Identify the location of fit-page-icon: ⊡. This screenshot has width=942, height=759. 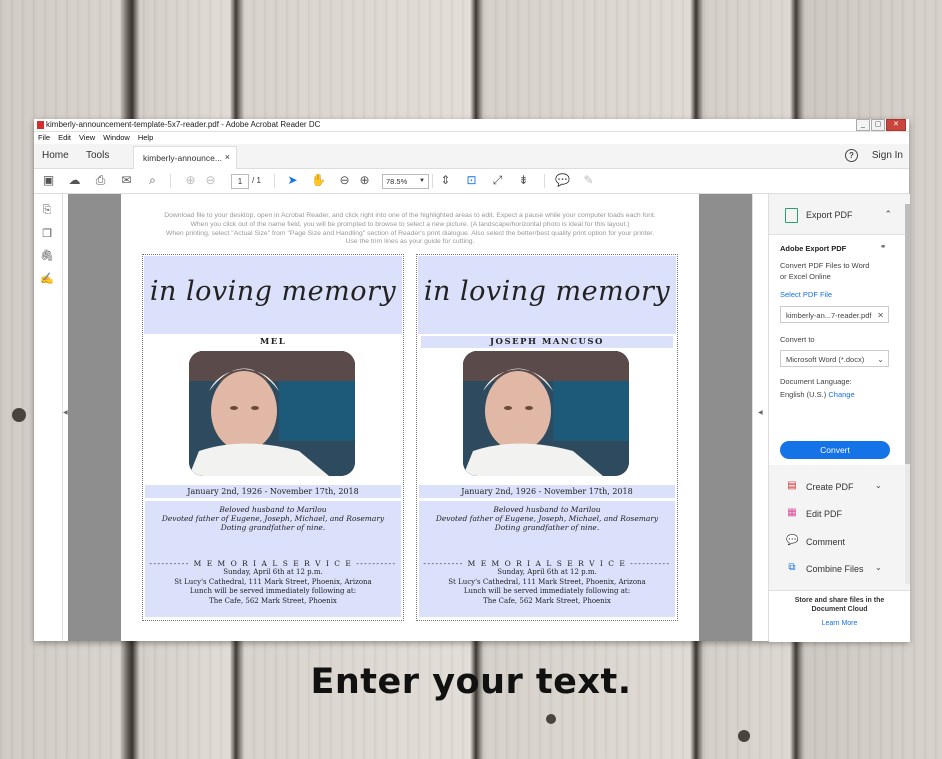
(471, 180).